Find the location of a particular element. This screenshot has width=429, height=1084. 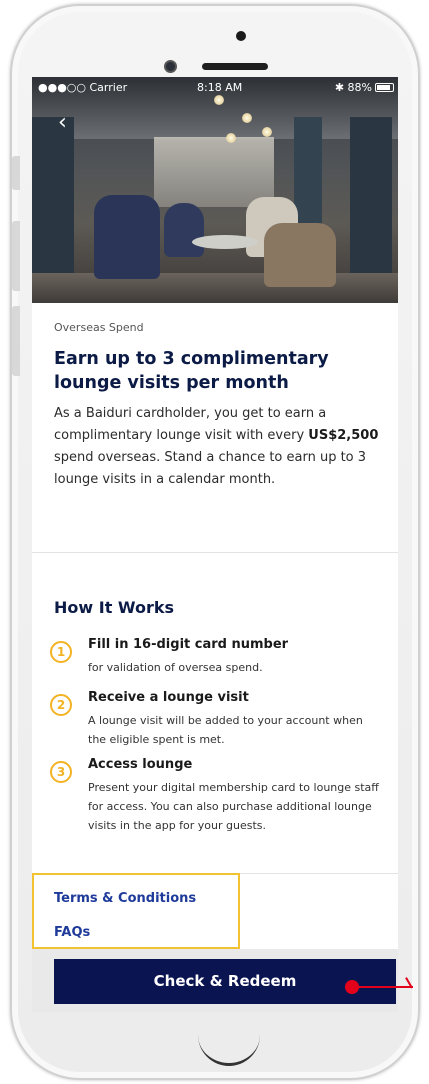

step-number-badge: 1 is located at coordinates (61, 652).